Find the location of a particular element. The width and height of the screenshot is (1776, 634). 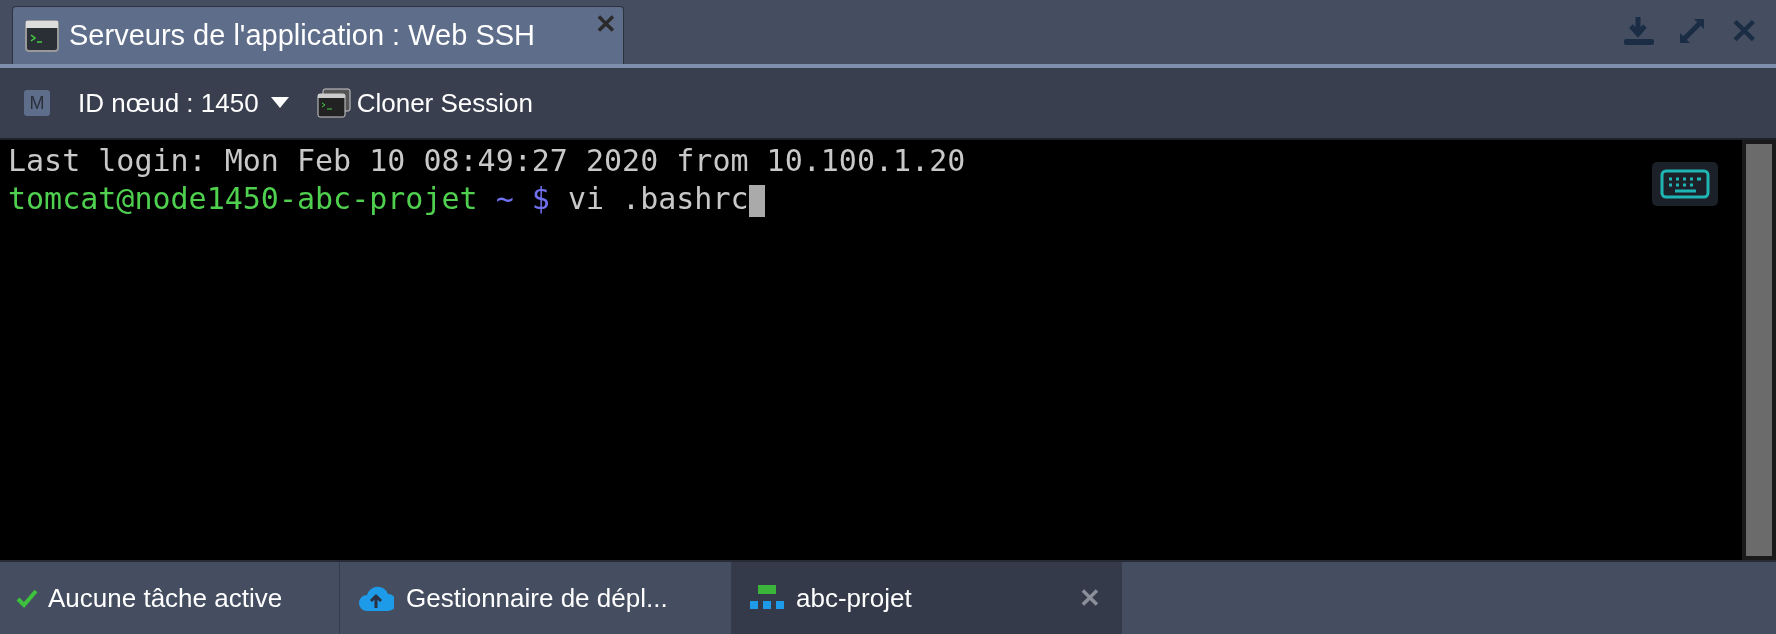

task-status: Aucune tâche active is located at coordinates (165, 598).